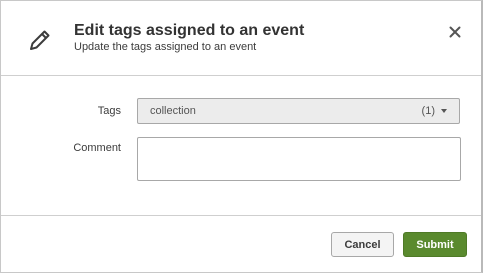 The width and height of the screenshot is (483, 273). I want to click on comment-field, so click(299, 159).